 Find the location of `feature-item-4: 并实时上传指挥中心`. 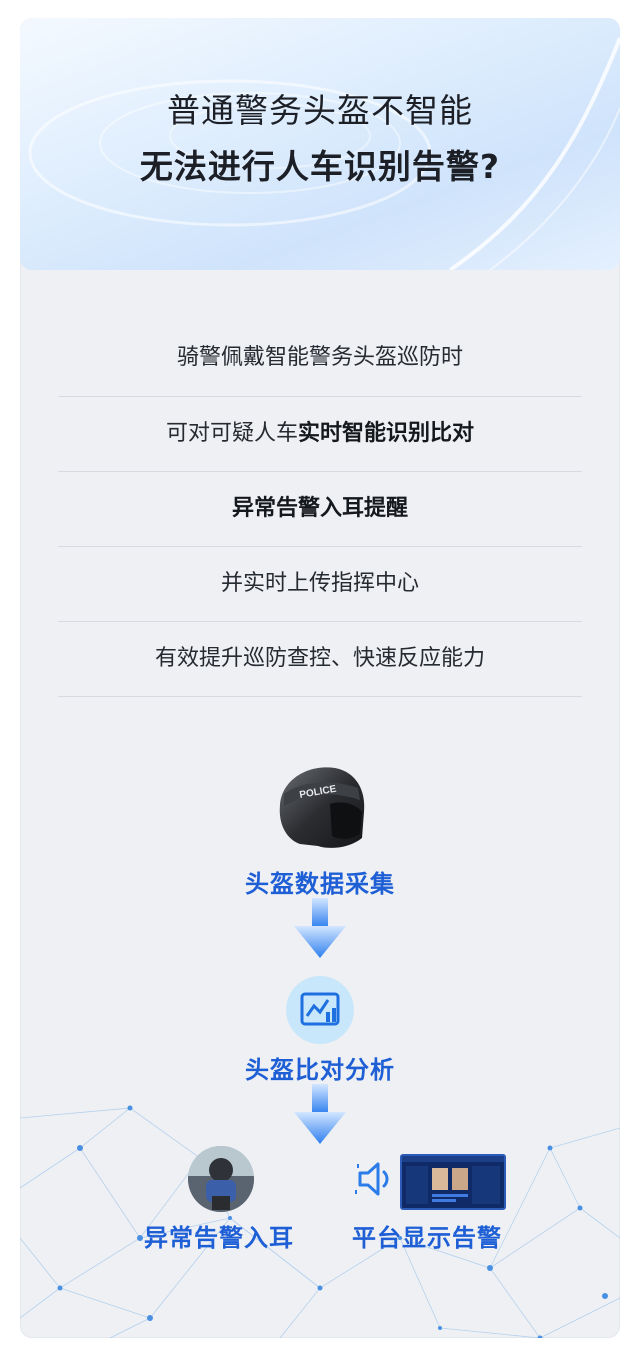

feature-item-4: 并实时上传指挥中心 is located at coordinates (320, 584).